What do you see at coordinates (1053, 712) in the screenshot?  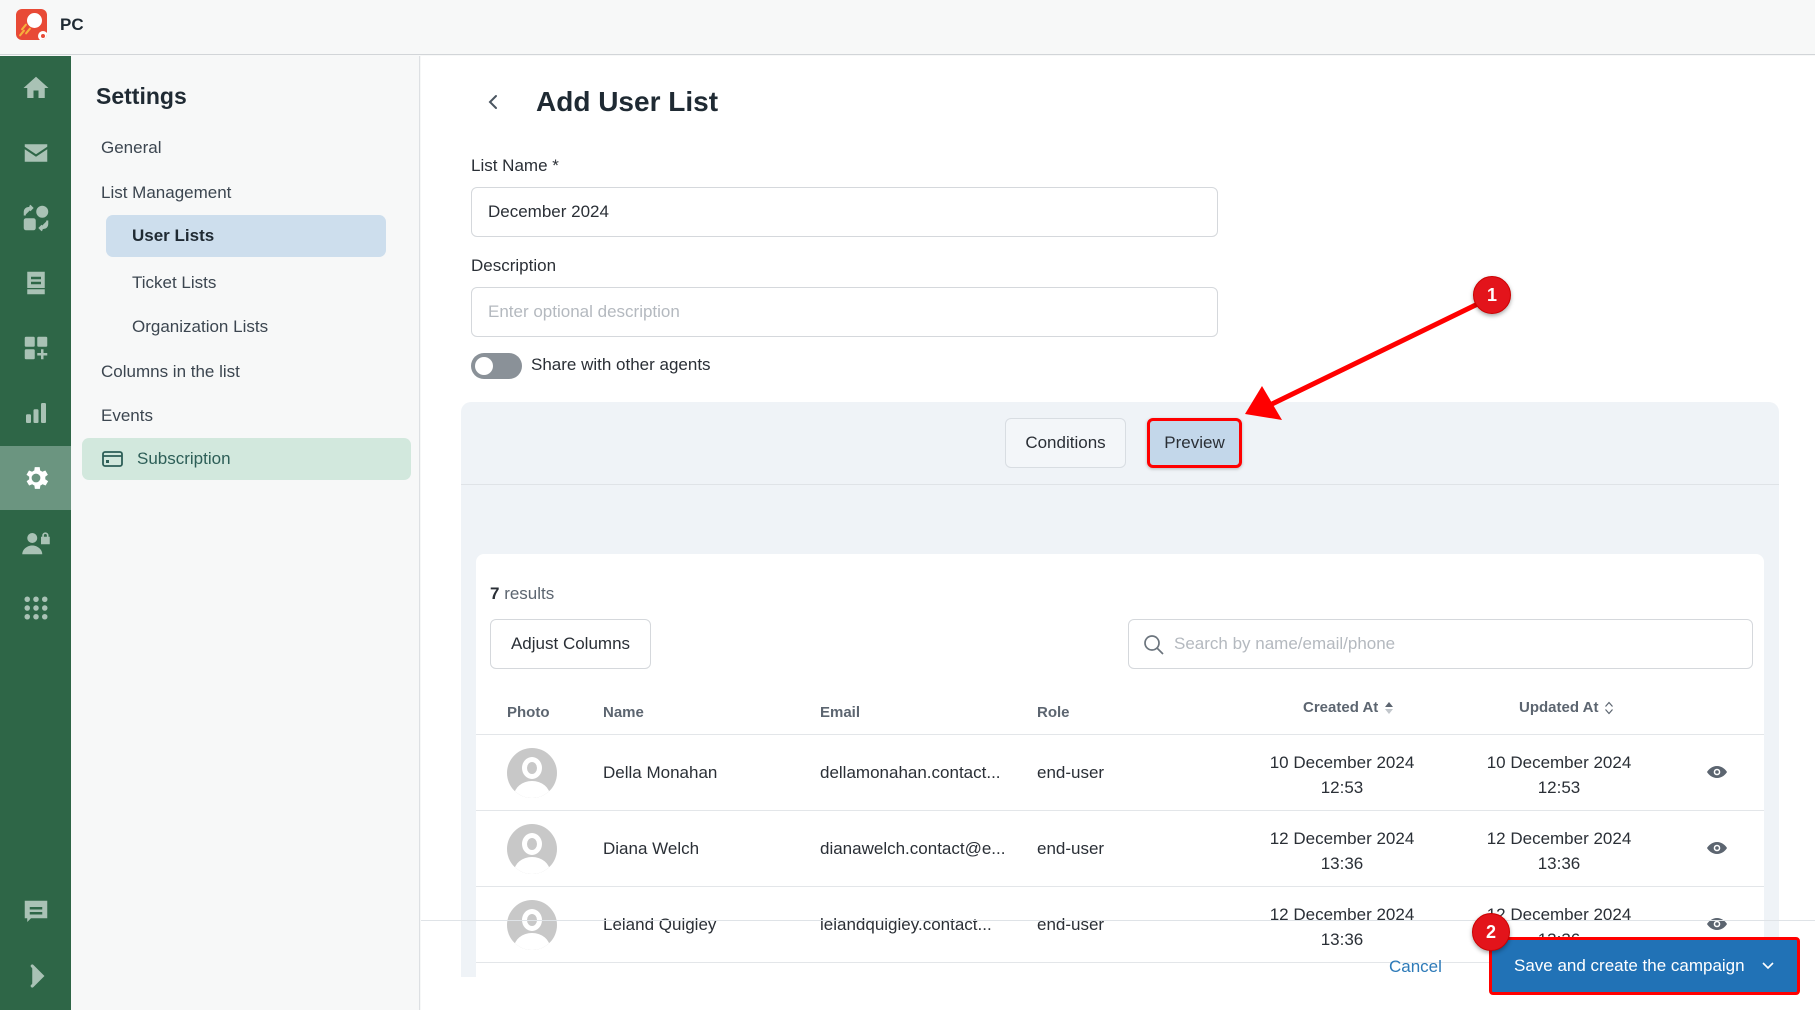 I see `column-header-role: Role` at bounding box center [1053, 712].